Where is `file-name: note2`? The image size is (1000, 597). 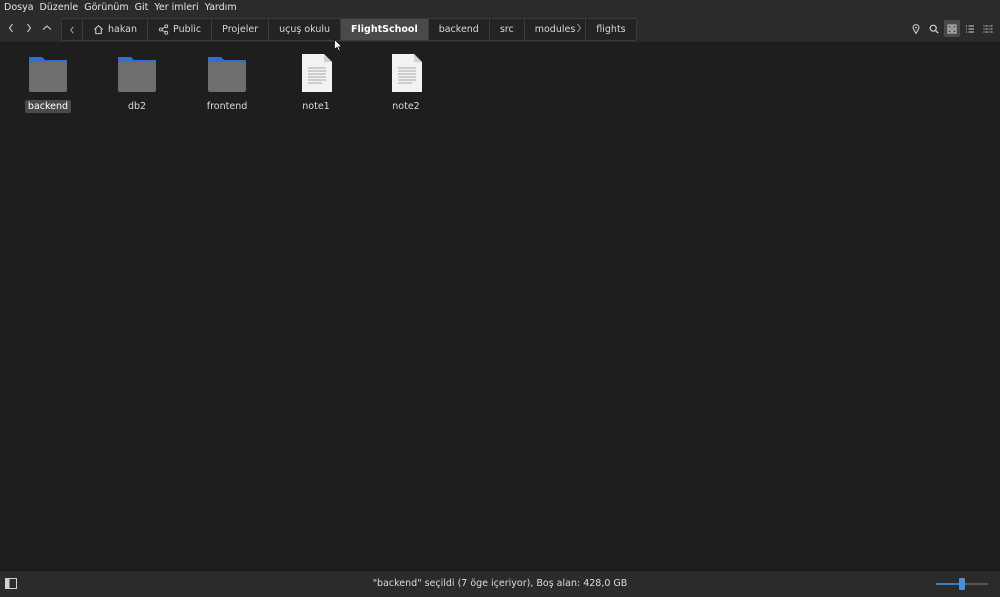 file-name: note2 is located at coordinates (406, 106).